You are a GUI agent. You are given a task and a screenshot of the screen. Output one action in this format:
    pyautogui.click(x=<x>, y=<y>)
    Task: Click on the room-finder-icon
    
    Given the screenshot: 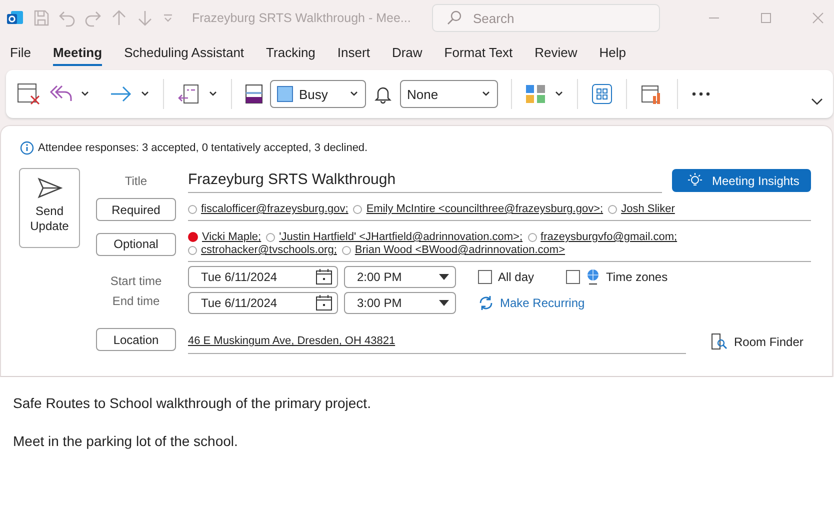 What is the action you would take?
    pyautogui.click(x=719, y=342)
    